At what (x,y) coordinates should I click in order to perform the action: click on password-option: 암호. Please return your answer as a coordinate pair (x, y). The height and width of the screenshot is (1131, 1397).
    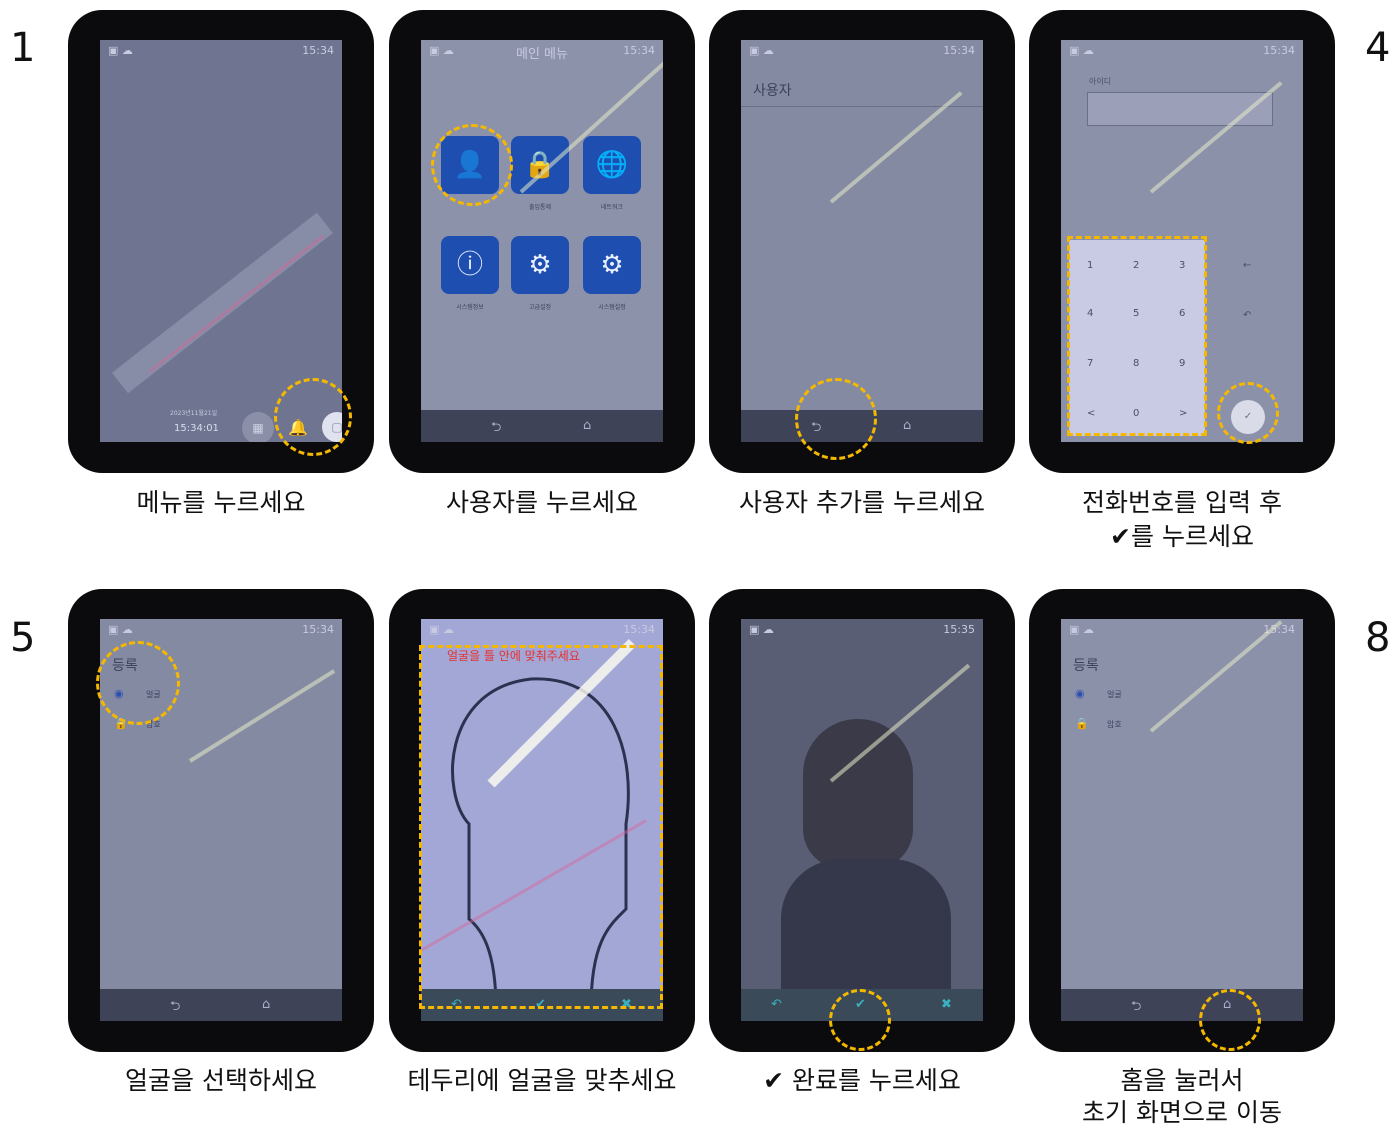
    Looking at the image, I should click on (1114, 724).